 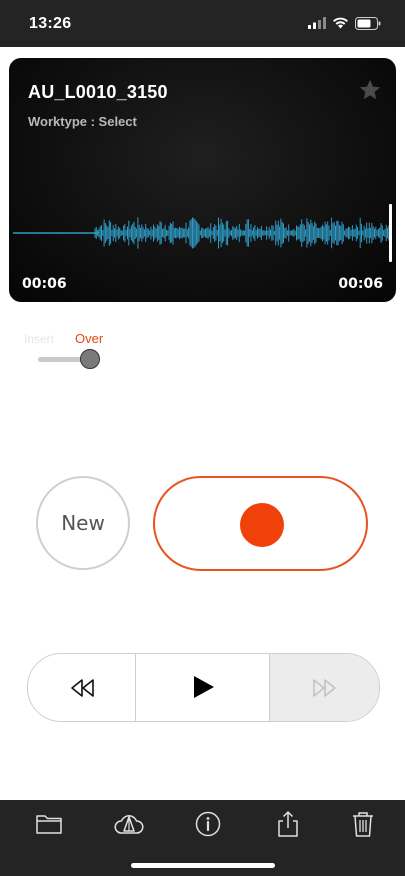 I want to click on new-button-label: New, so click(x=83, y=523).